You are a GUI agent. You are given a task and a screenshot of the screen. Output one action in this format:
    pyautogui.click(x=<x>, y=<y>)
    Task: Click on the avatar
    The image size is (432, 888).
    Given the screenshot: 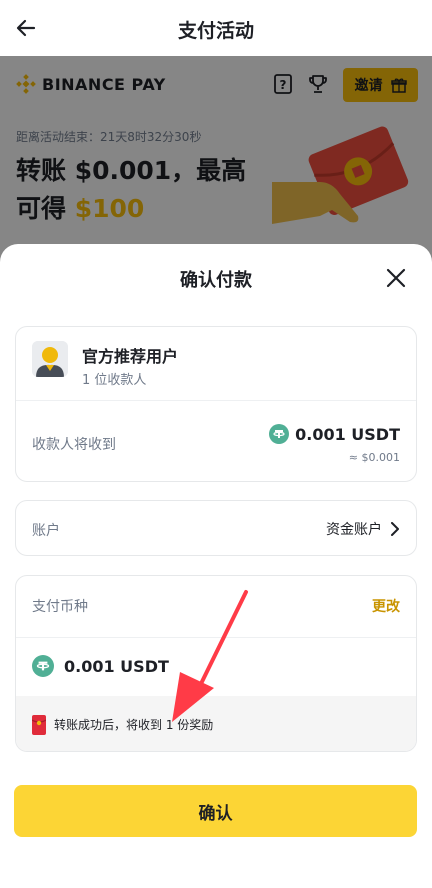 What is the action you would take?
    pyautogui.click(x=50, y=359)
    